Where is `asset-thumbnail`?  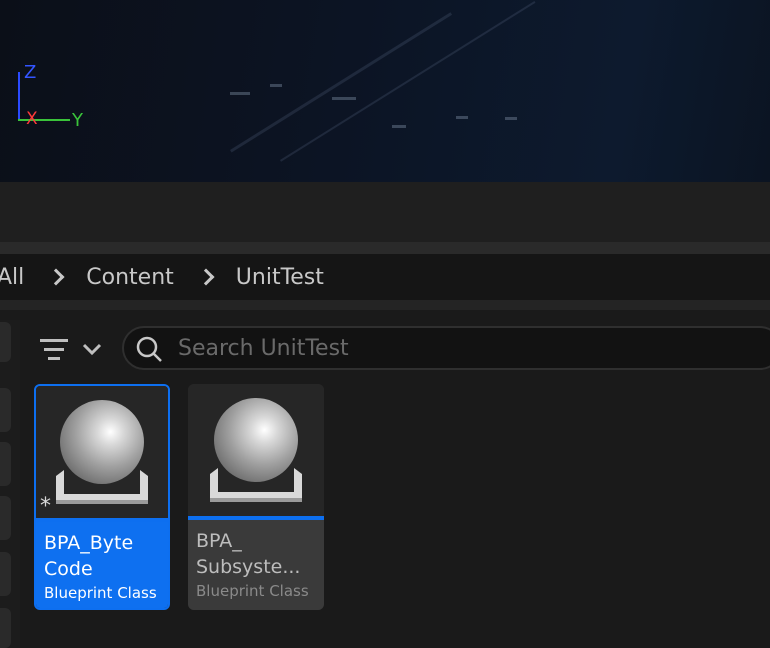
asset-thumbnail is located at coordinates (256, 450).